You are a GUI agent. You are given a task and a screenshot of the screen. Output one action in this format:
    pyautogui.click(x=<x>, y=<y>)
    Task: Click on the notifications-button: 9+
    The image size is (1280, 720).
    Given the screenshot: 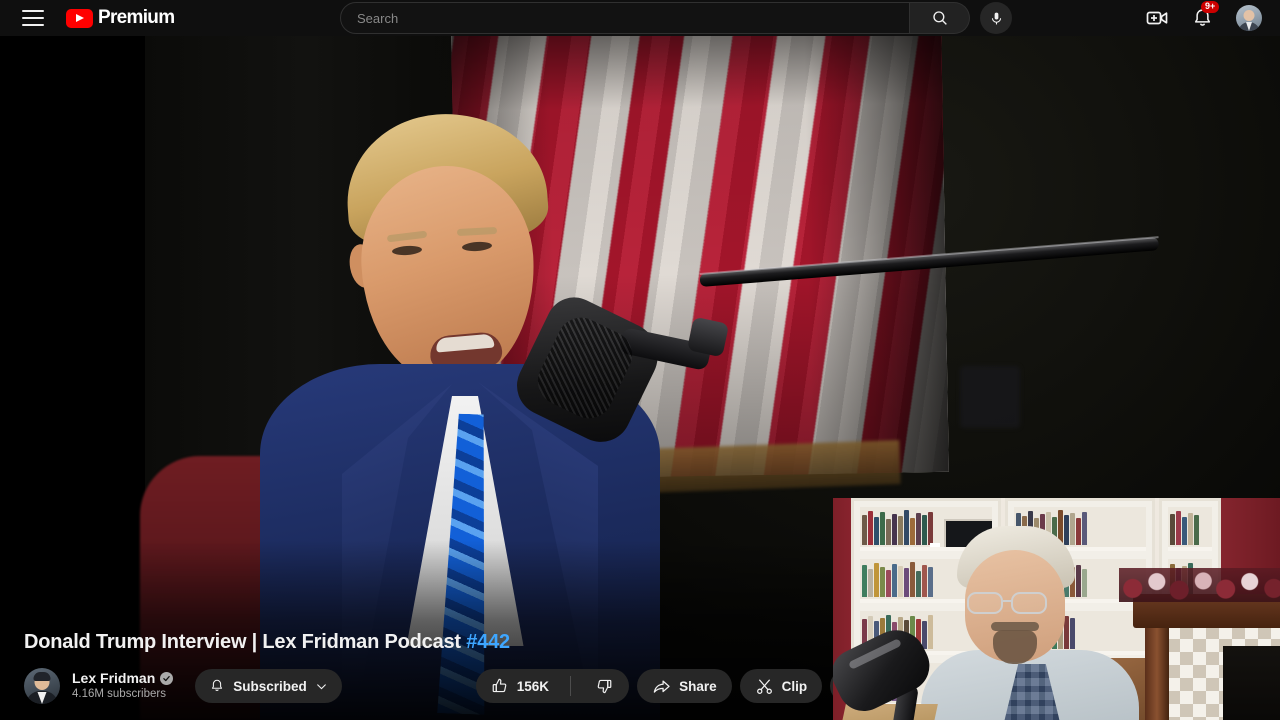 What is the action you would take?
    pyautogui.click(x=1205, y=15)
    